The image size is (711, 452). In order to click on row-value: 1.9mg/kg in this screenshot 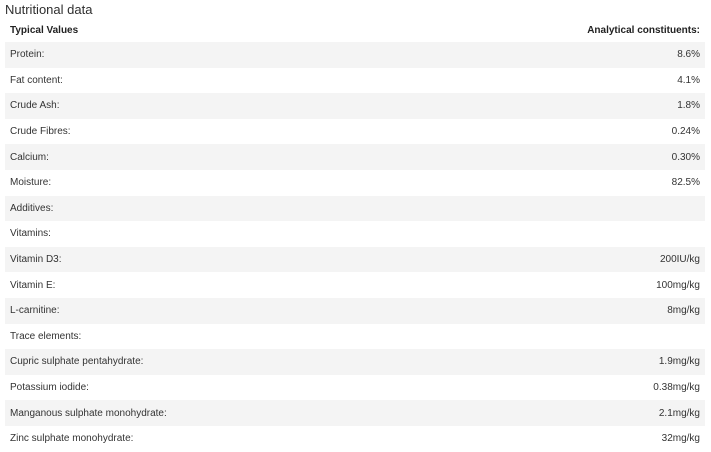, I will do `click(679, 362)`.